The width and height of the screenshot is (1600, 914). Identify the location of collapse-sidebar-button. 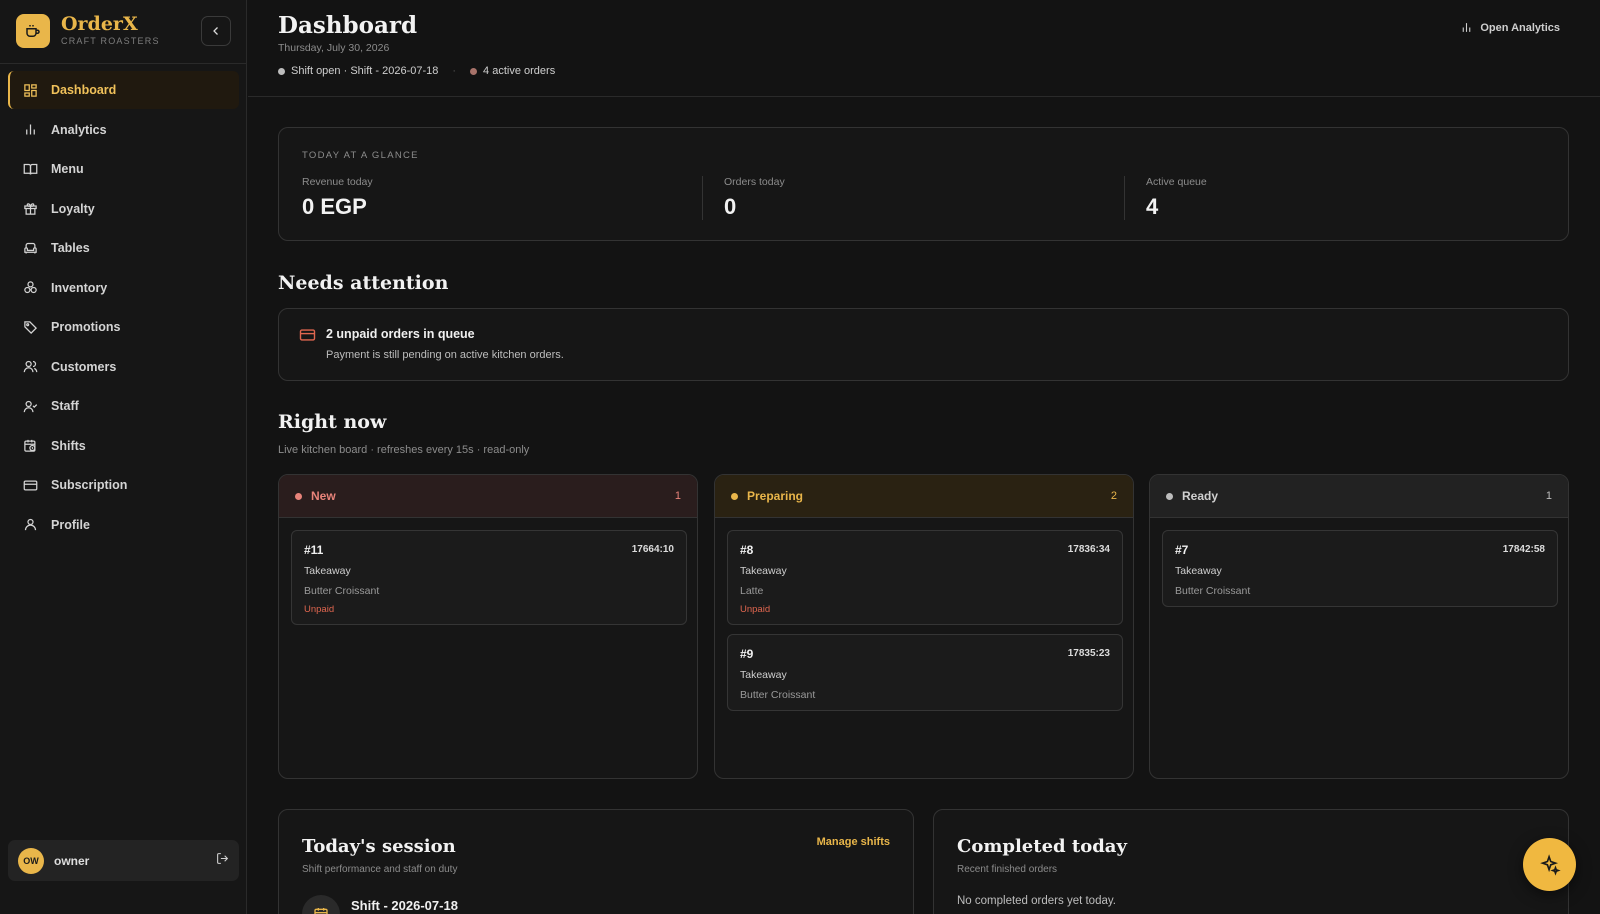
(216, 31).